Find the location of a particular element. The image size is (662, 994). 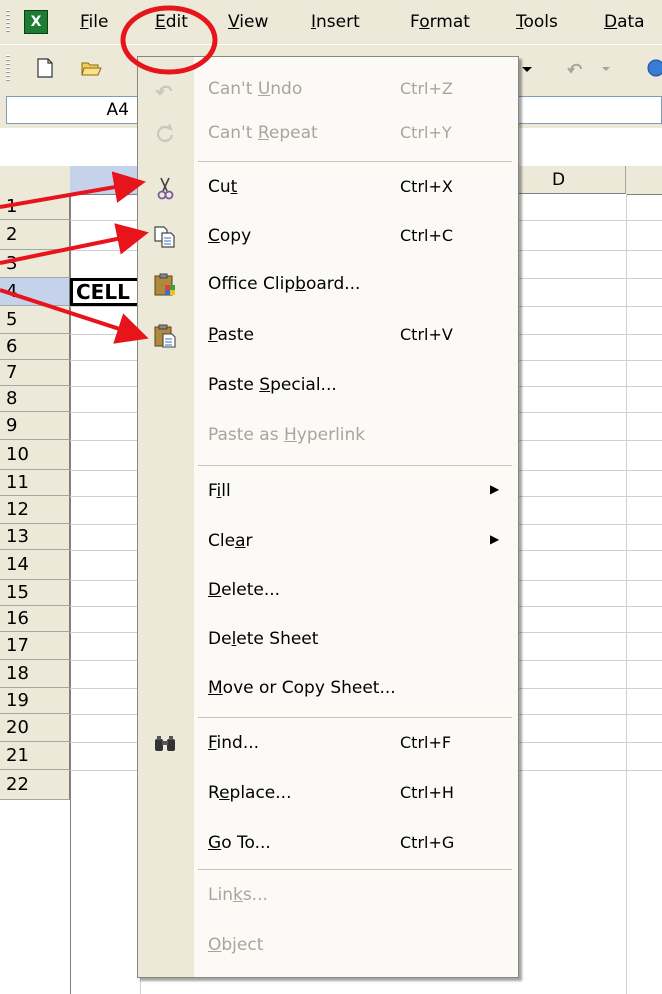

menu-item-copy: Copy Ctrl+C is located at coordinates (328, 237).